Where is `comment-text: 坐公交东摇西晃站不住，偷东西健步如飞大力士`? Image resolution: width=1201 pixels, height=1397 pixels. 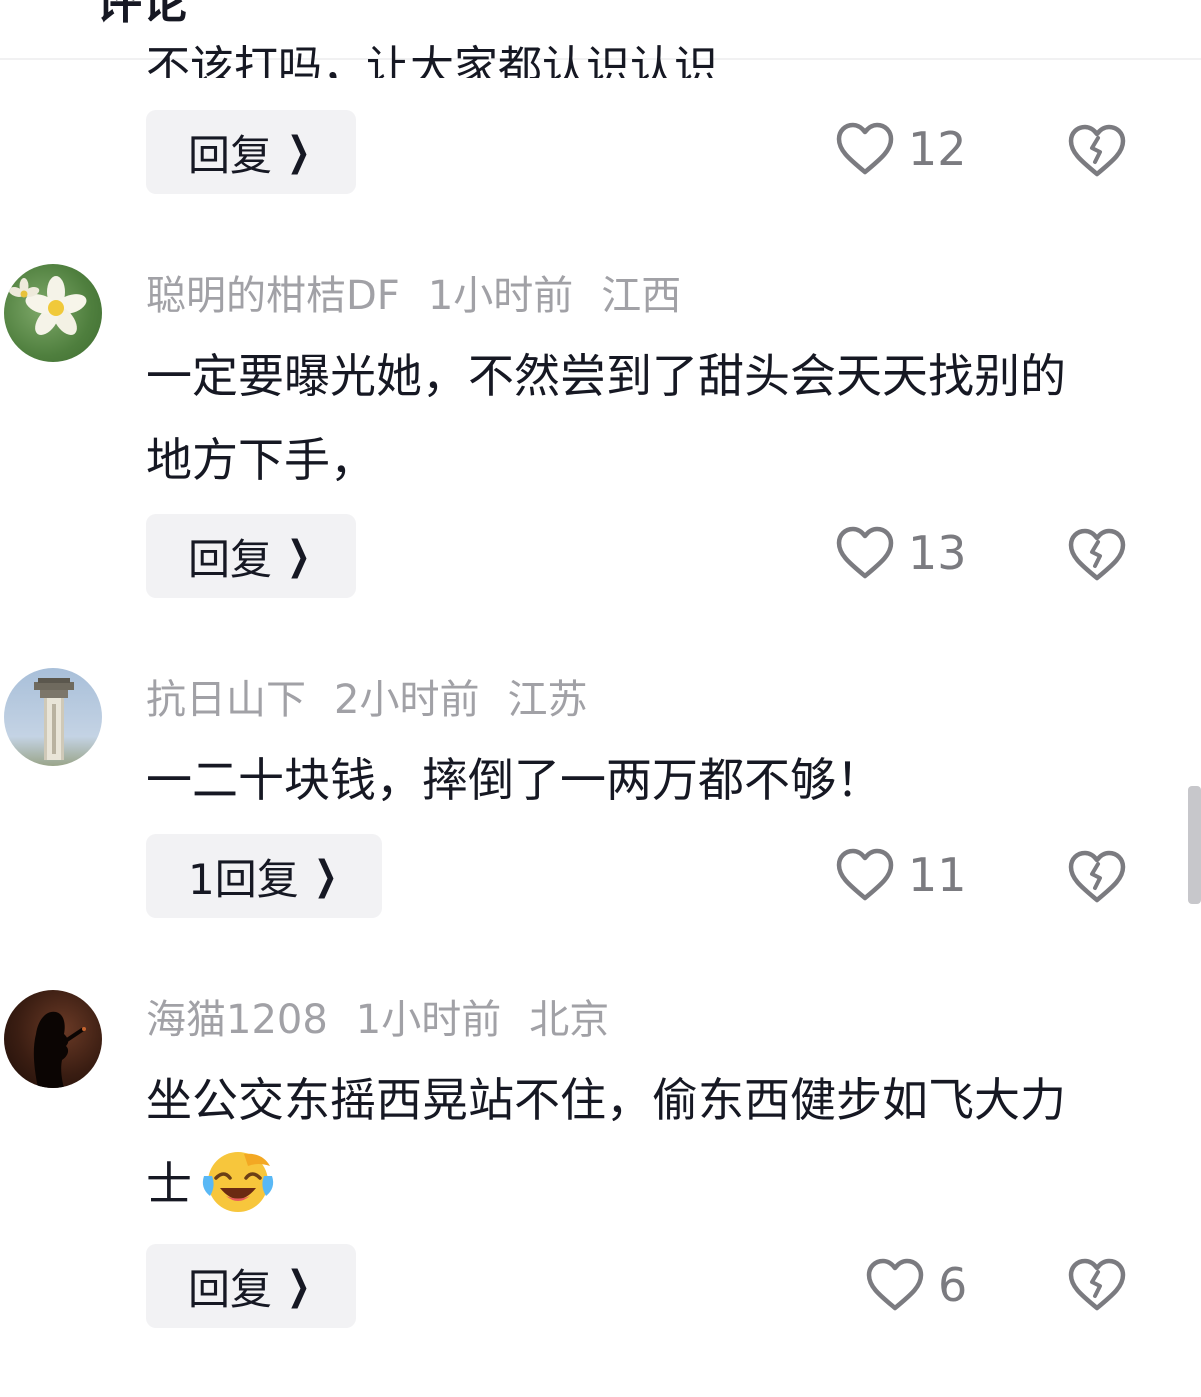 comment-text: 坐公交东摇西晃站不住，偷东西健步如飞大力士 is located at coordinates (626, 1142).